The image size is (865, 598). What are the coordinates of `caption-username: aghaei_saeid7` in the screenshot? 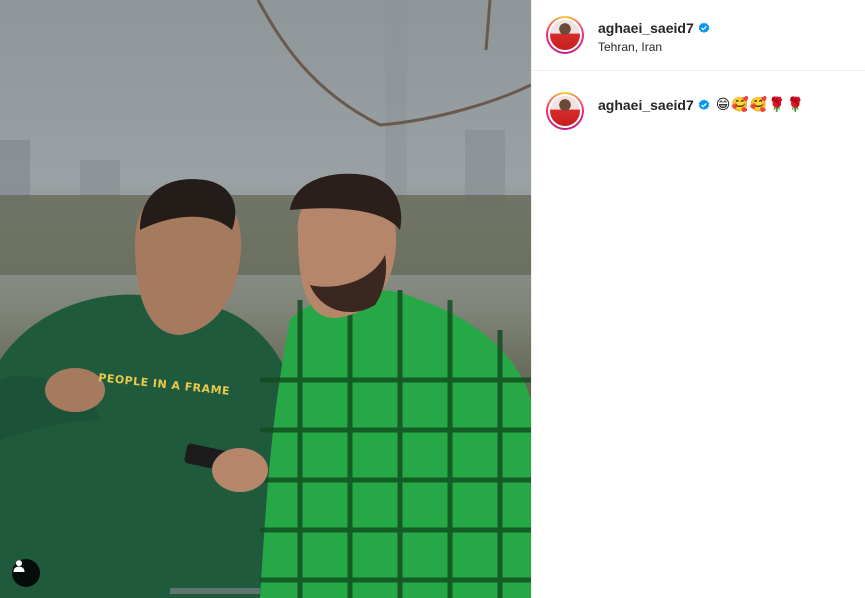 It's located at (646, 104).